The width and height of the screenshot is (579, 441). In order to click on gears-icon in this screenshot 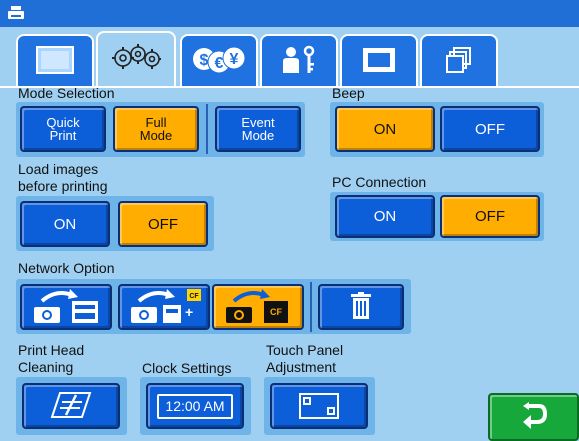, I will do `click(136, 59)`.